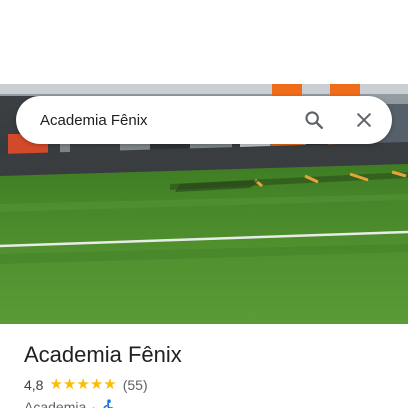  I want to click on rating-value: 4,8, so click(34, 385).